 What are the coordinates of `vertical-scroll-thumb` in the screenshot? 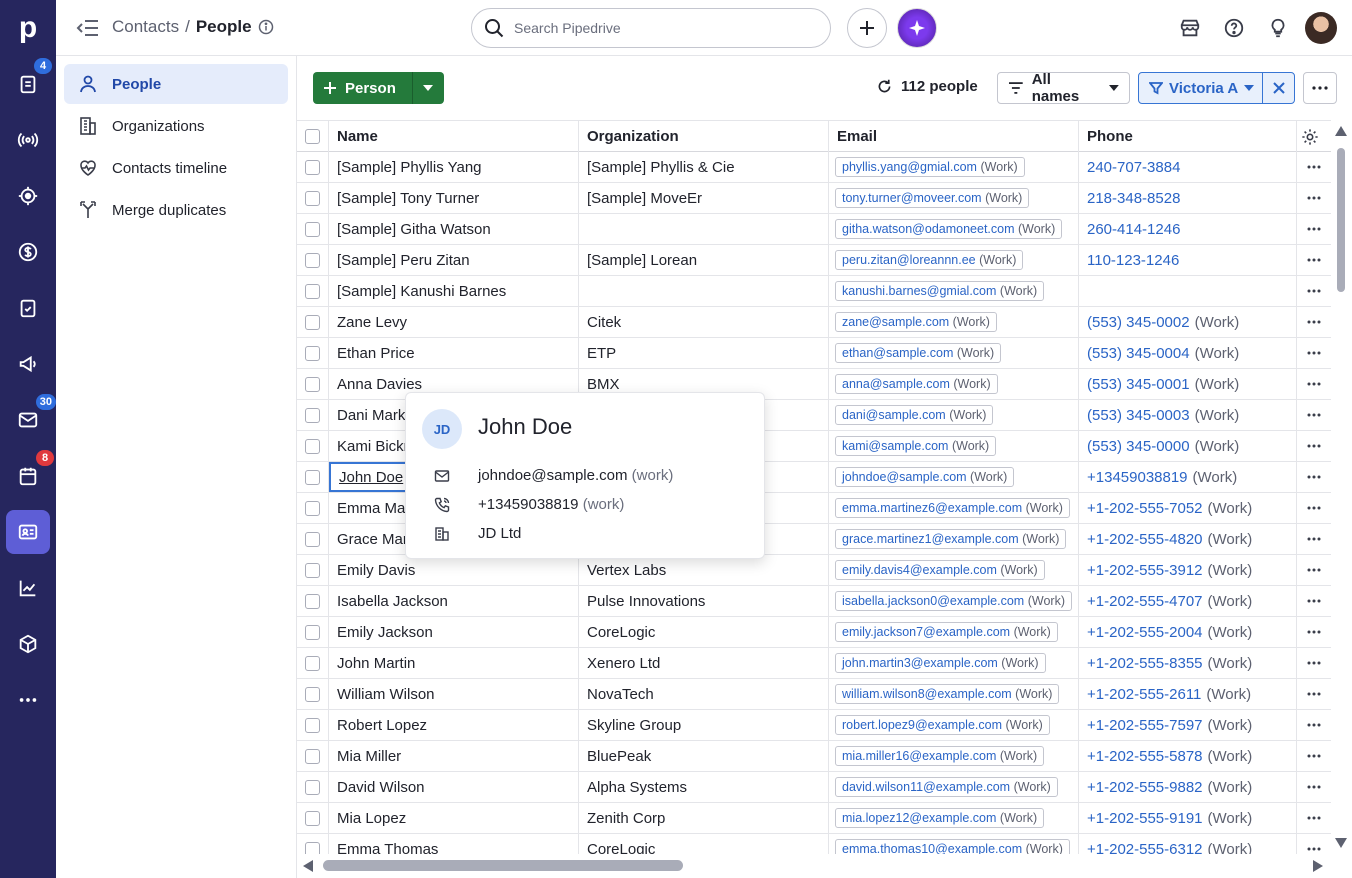 It's located at (1341, 220).